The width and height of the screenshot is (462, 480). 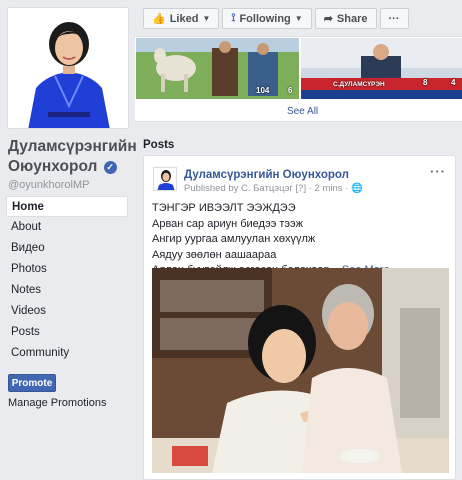 I want to click on nav-item-about: About, so click(x=67, y=227).